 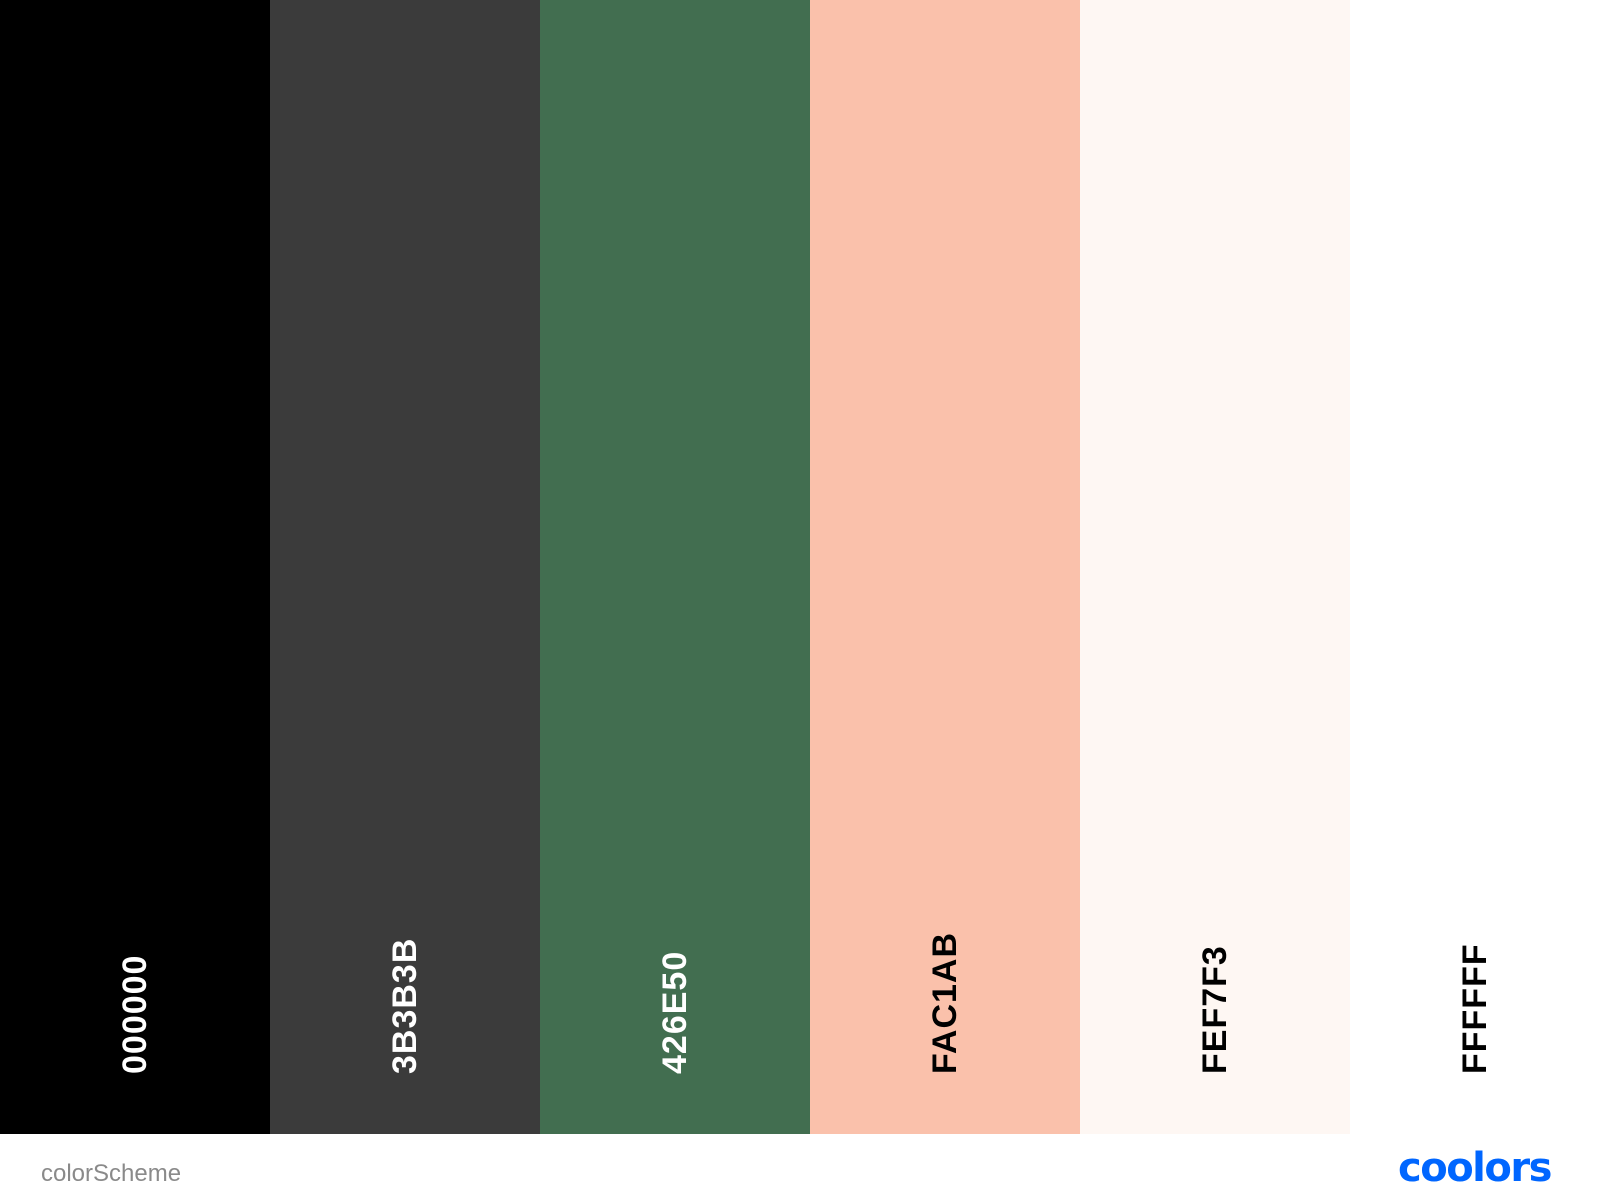 I want to click on scheme-name: colorScheme, so click(x=111, y=1173).